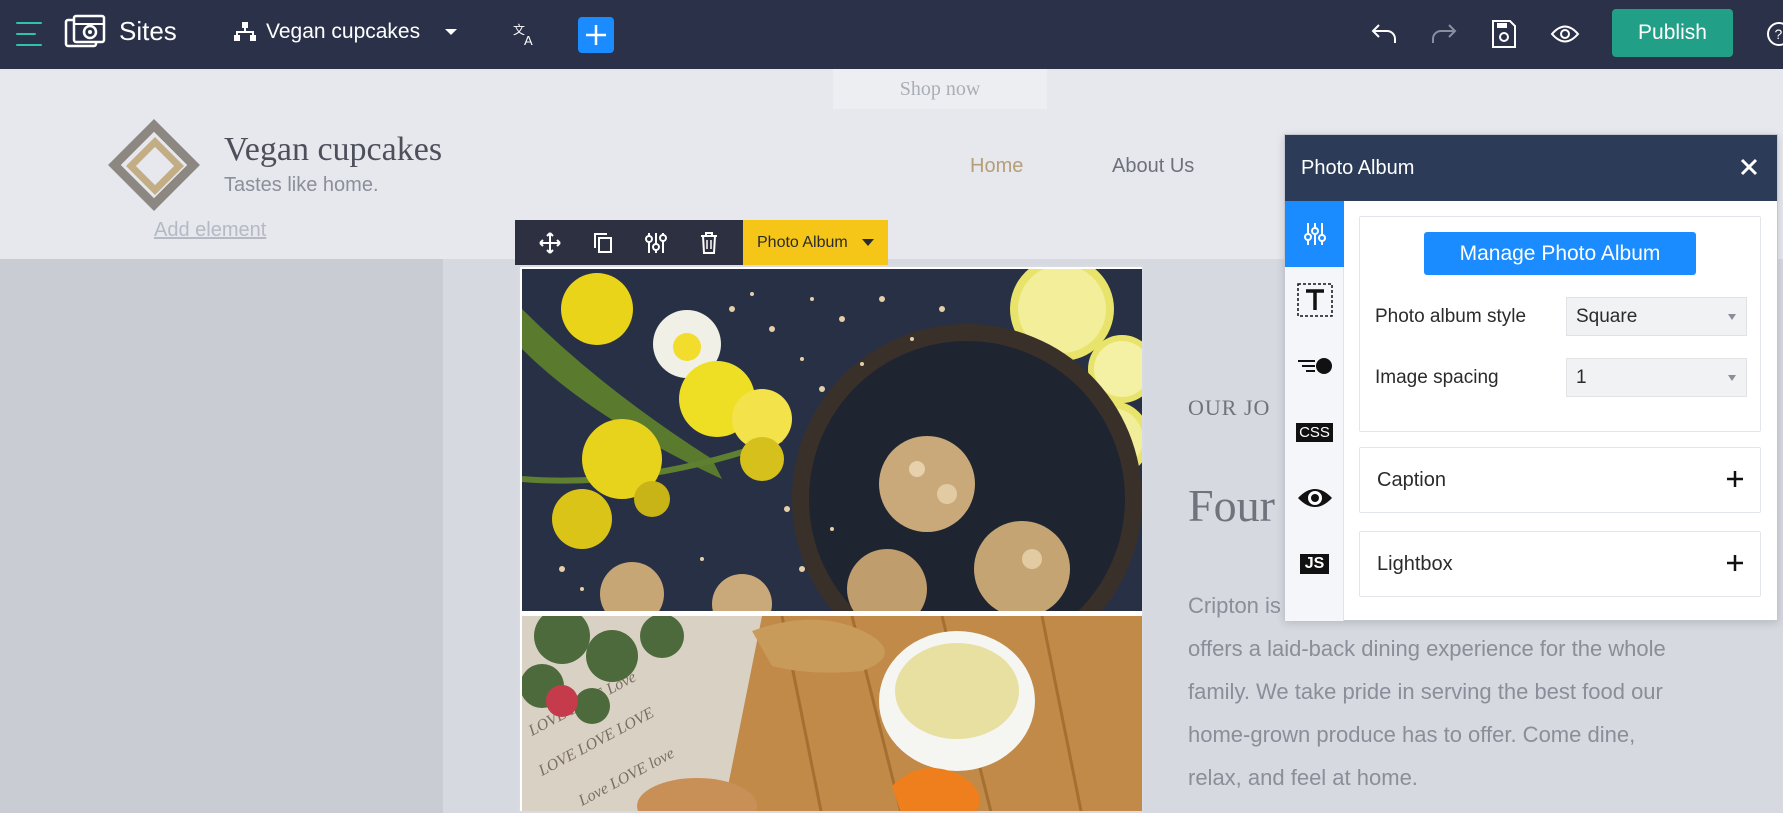 This screenshot has height=813, width=1783. I want to click on sliders-icon, so click(1314, 234).